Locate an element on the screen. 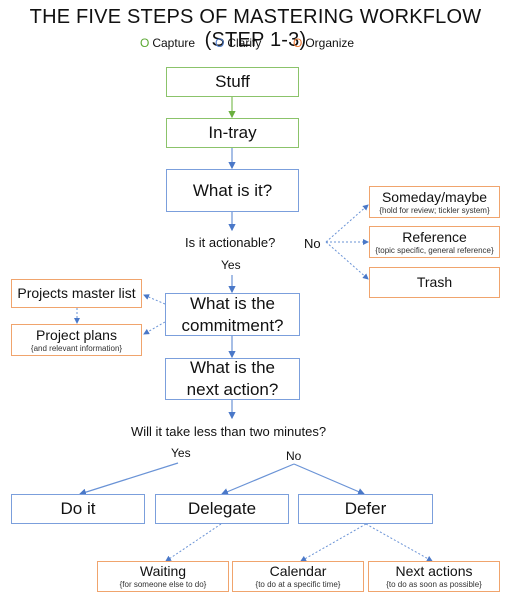 The height and width of the screenshot is (600, 511). node-in-tray-label: In-tray is located at coordinates (232, 132).